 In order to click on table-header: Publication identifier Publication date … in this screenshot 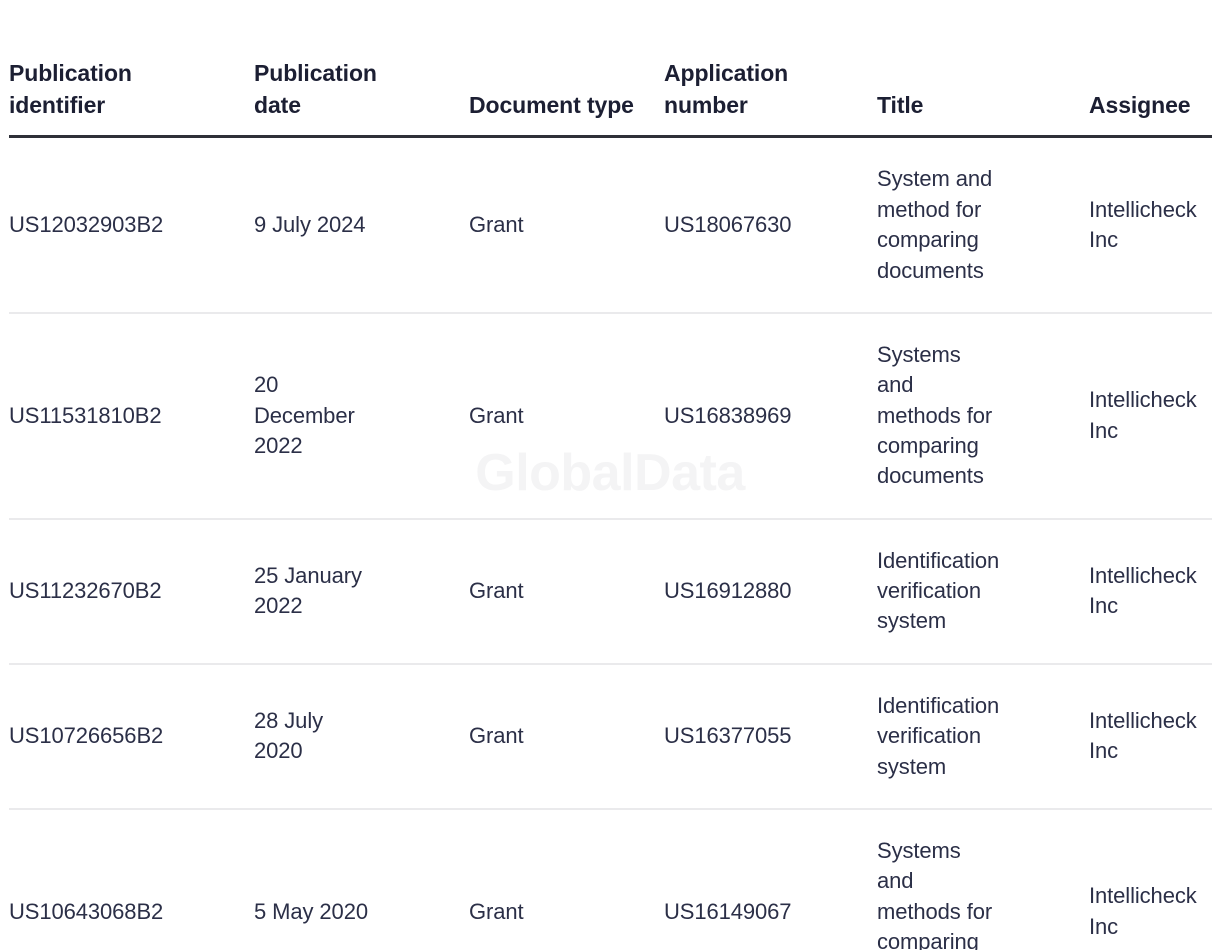, I will do `click(610, 69)`.